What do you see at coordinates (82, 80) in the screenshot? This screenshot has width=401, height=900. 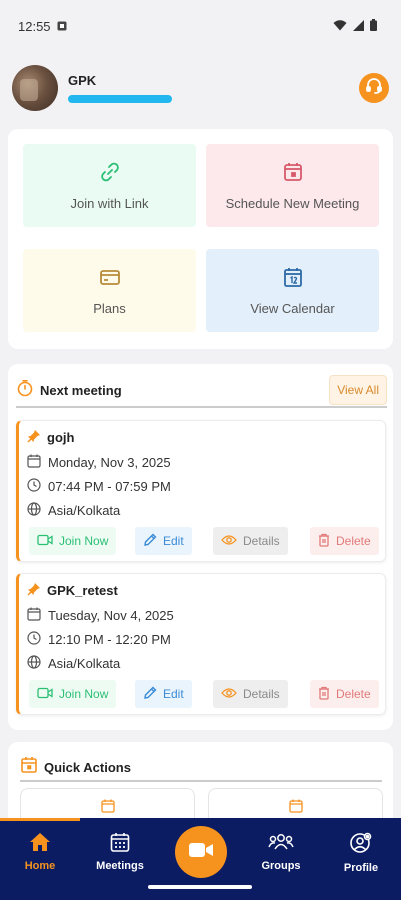 I see `user-name: GPK` at bounding box center [82, 80].